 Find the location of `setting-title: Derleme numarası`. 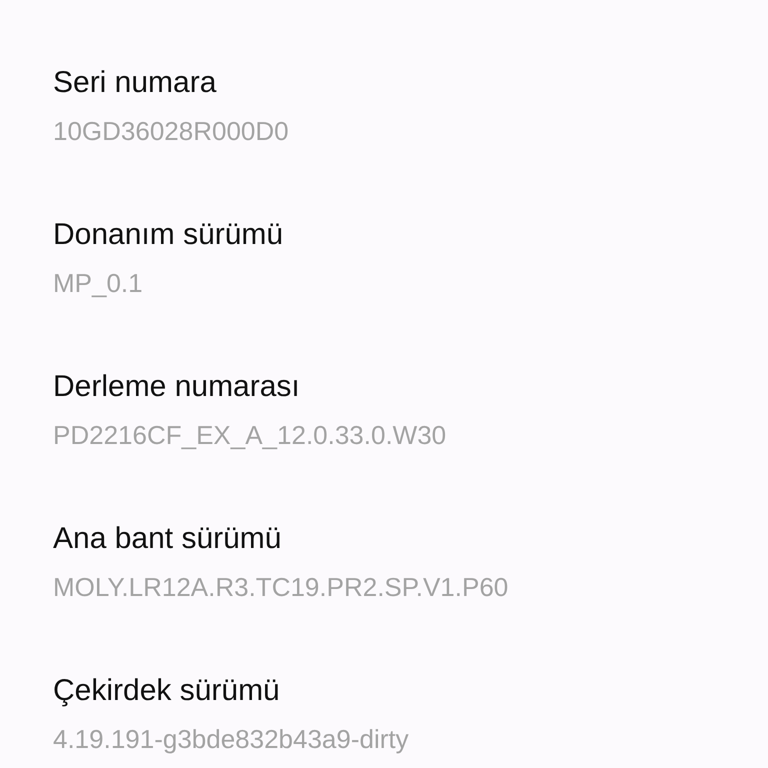

setting-title: Derleme numarası is located at coordinates (177, 387).